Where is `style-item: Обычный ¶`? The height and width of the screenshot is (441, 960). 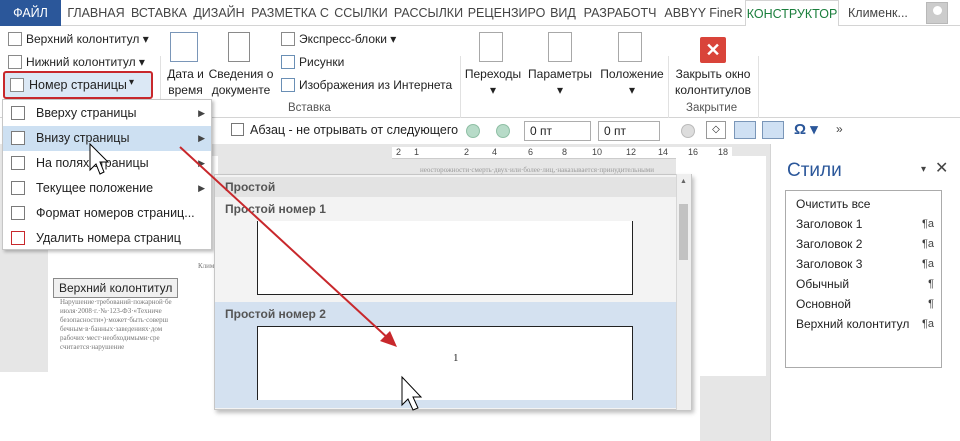
style-item: Обычный ¶ is located at coordinates (867, 284).